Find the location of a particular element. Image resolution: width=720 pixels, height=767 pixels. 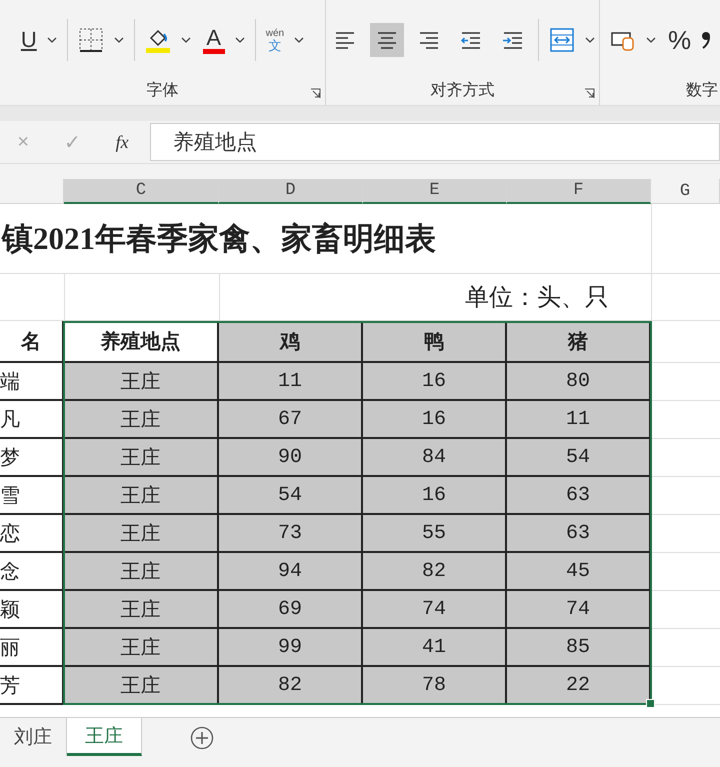

sheet-tab: 王庄 is located at coordinates (104, 737).